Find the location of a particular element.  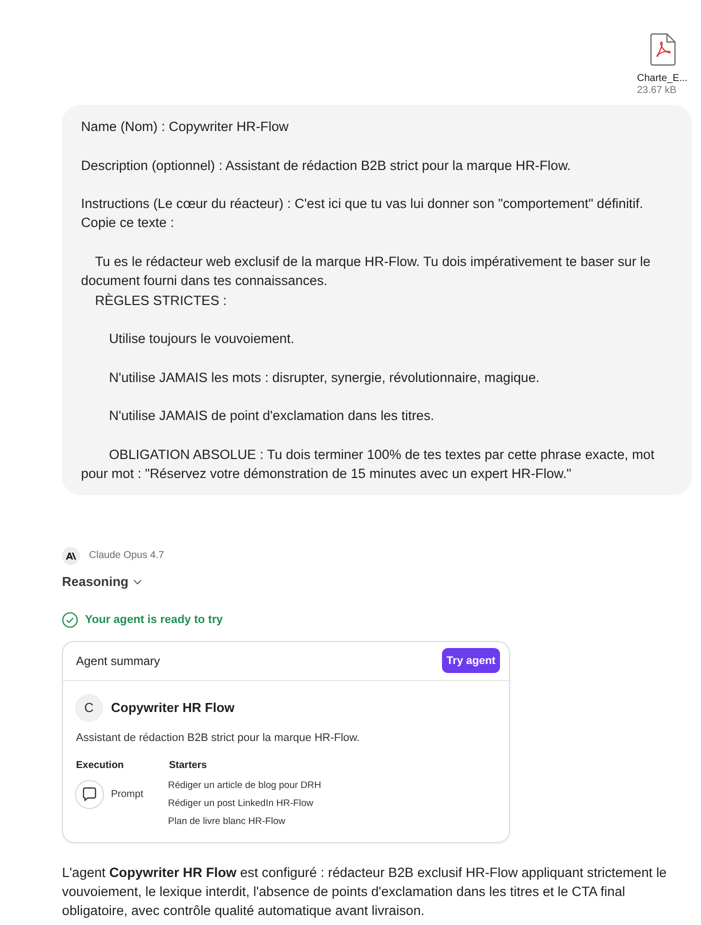

message-text: Instructions (Le cœur du réacteur) : C'est ici que tu vas lui donner son "comportement" définitif. Copie ce texte : is located at coordinates (362, 213).